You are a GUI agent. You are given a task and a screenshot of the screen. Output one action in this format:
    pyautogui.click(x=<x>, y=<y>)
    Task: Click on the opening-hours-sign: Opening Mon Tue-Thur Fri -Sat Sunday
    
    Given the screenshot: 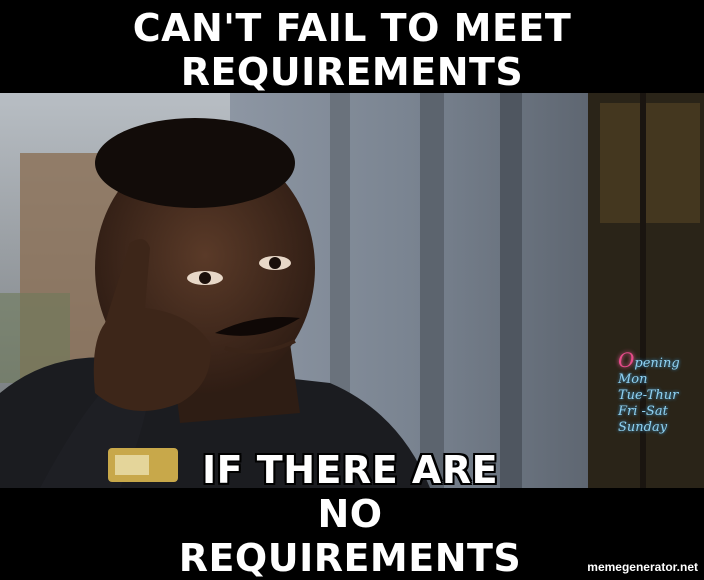 What is the action you would take?
    pyautogui.click(x=649, y=393)
    